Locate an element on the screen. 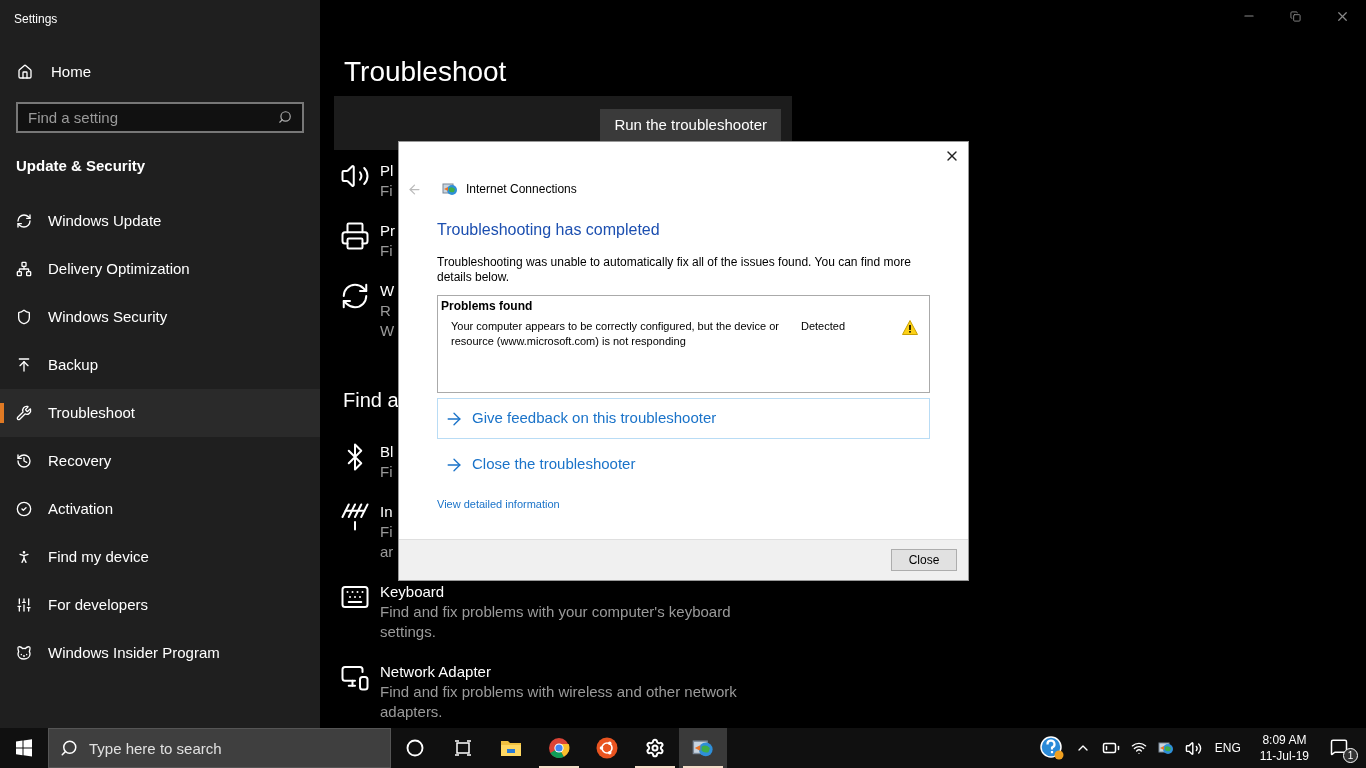 The width and height of the screenshot is (1366, 768). page-title: Troubleshoot is located at coordinates (425, 72).